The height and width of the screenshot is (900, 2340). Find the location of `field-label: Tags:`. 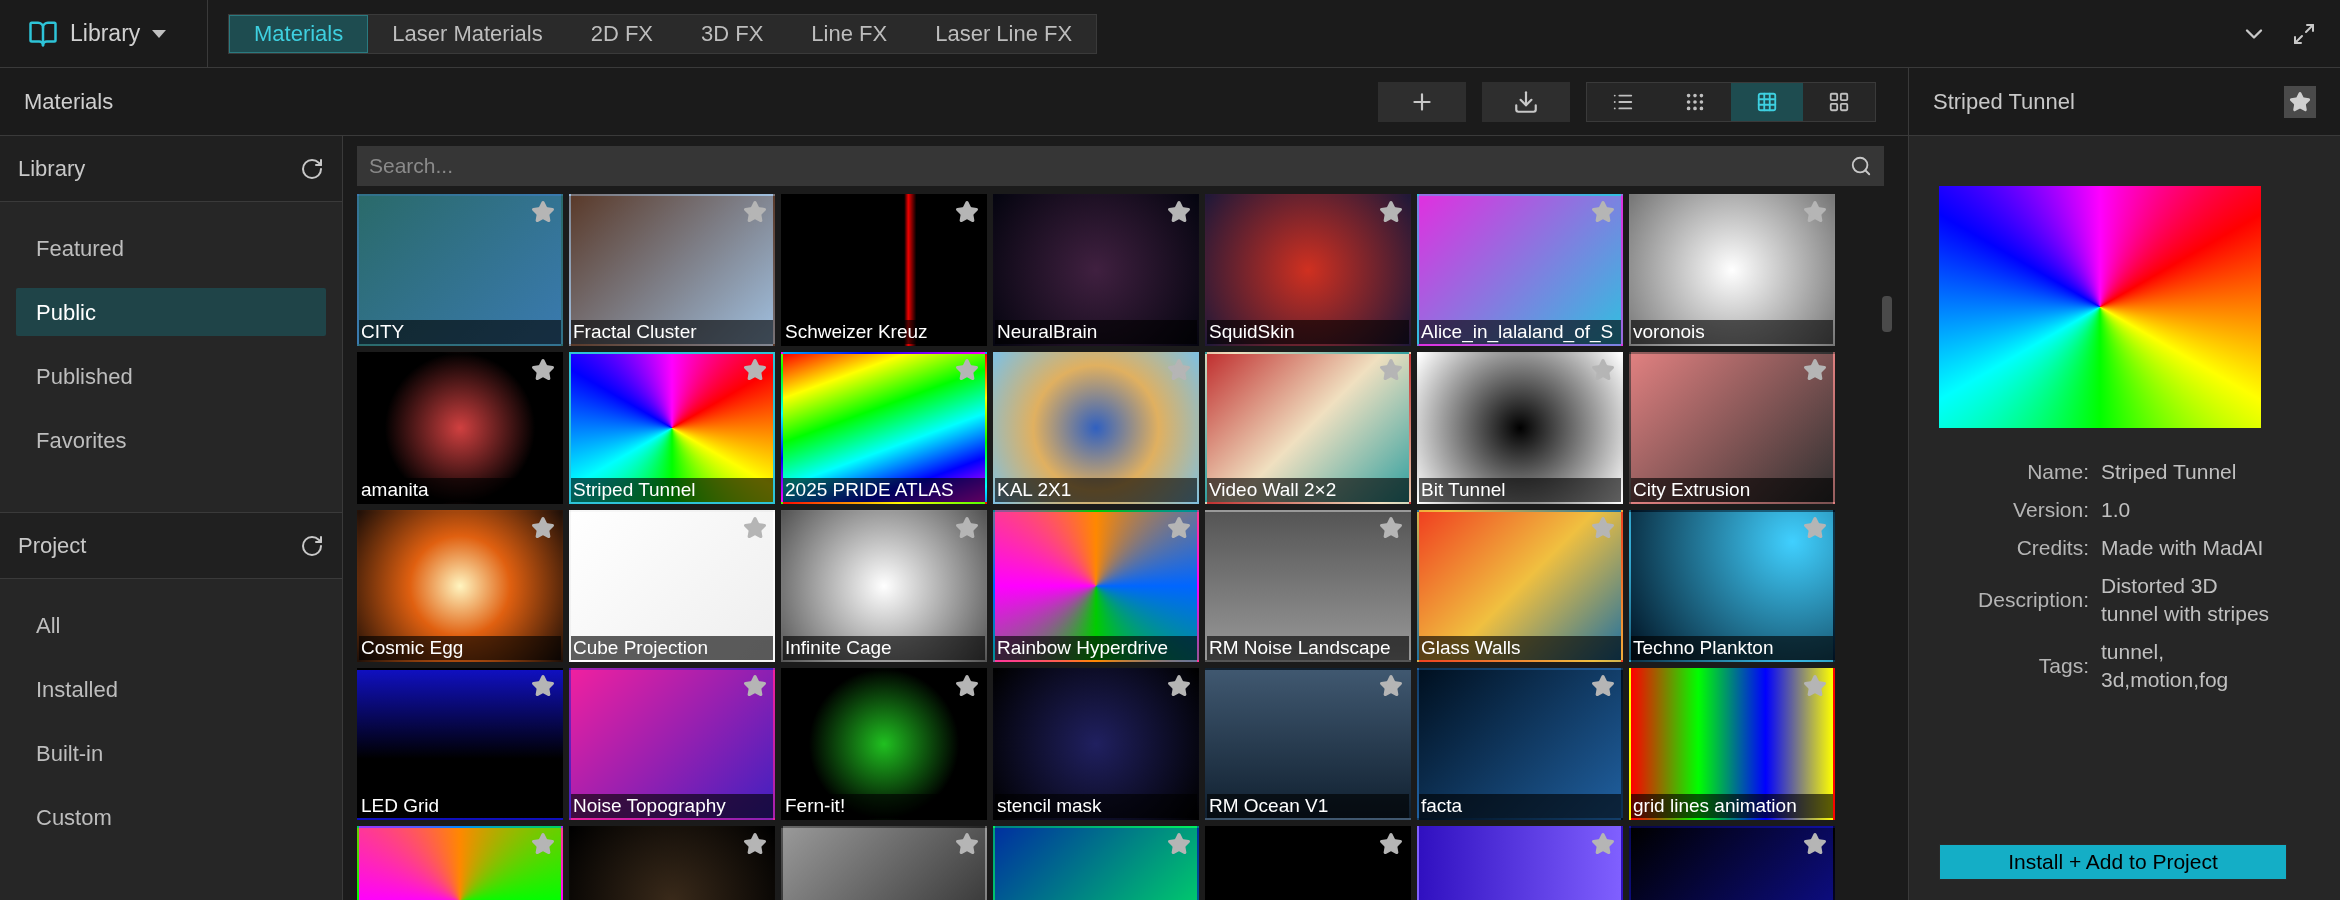

field-label: Tags: is located at coordinates (2063, 666).